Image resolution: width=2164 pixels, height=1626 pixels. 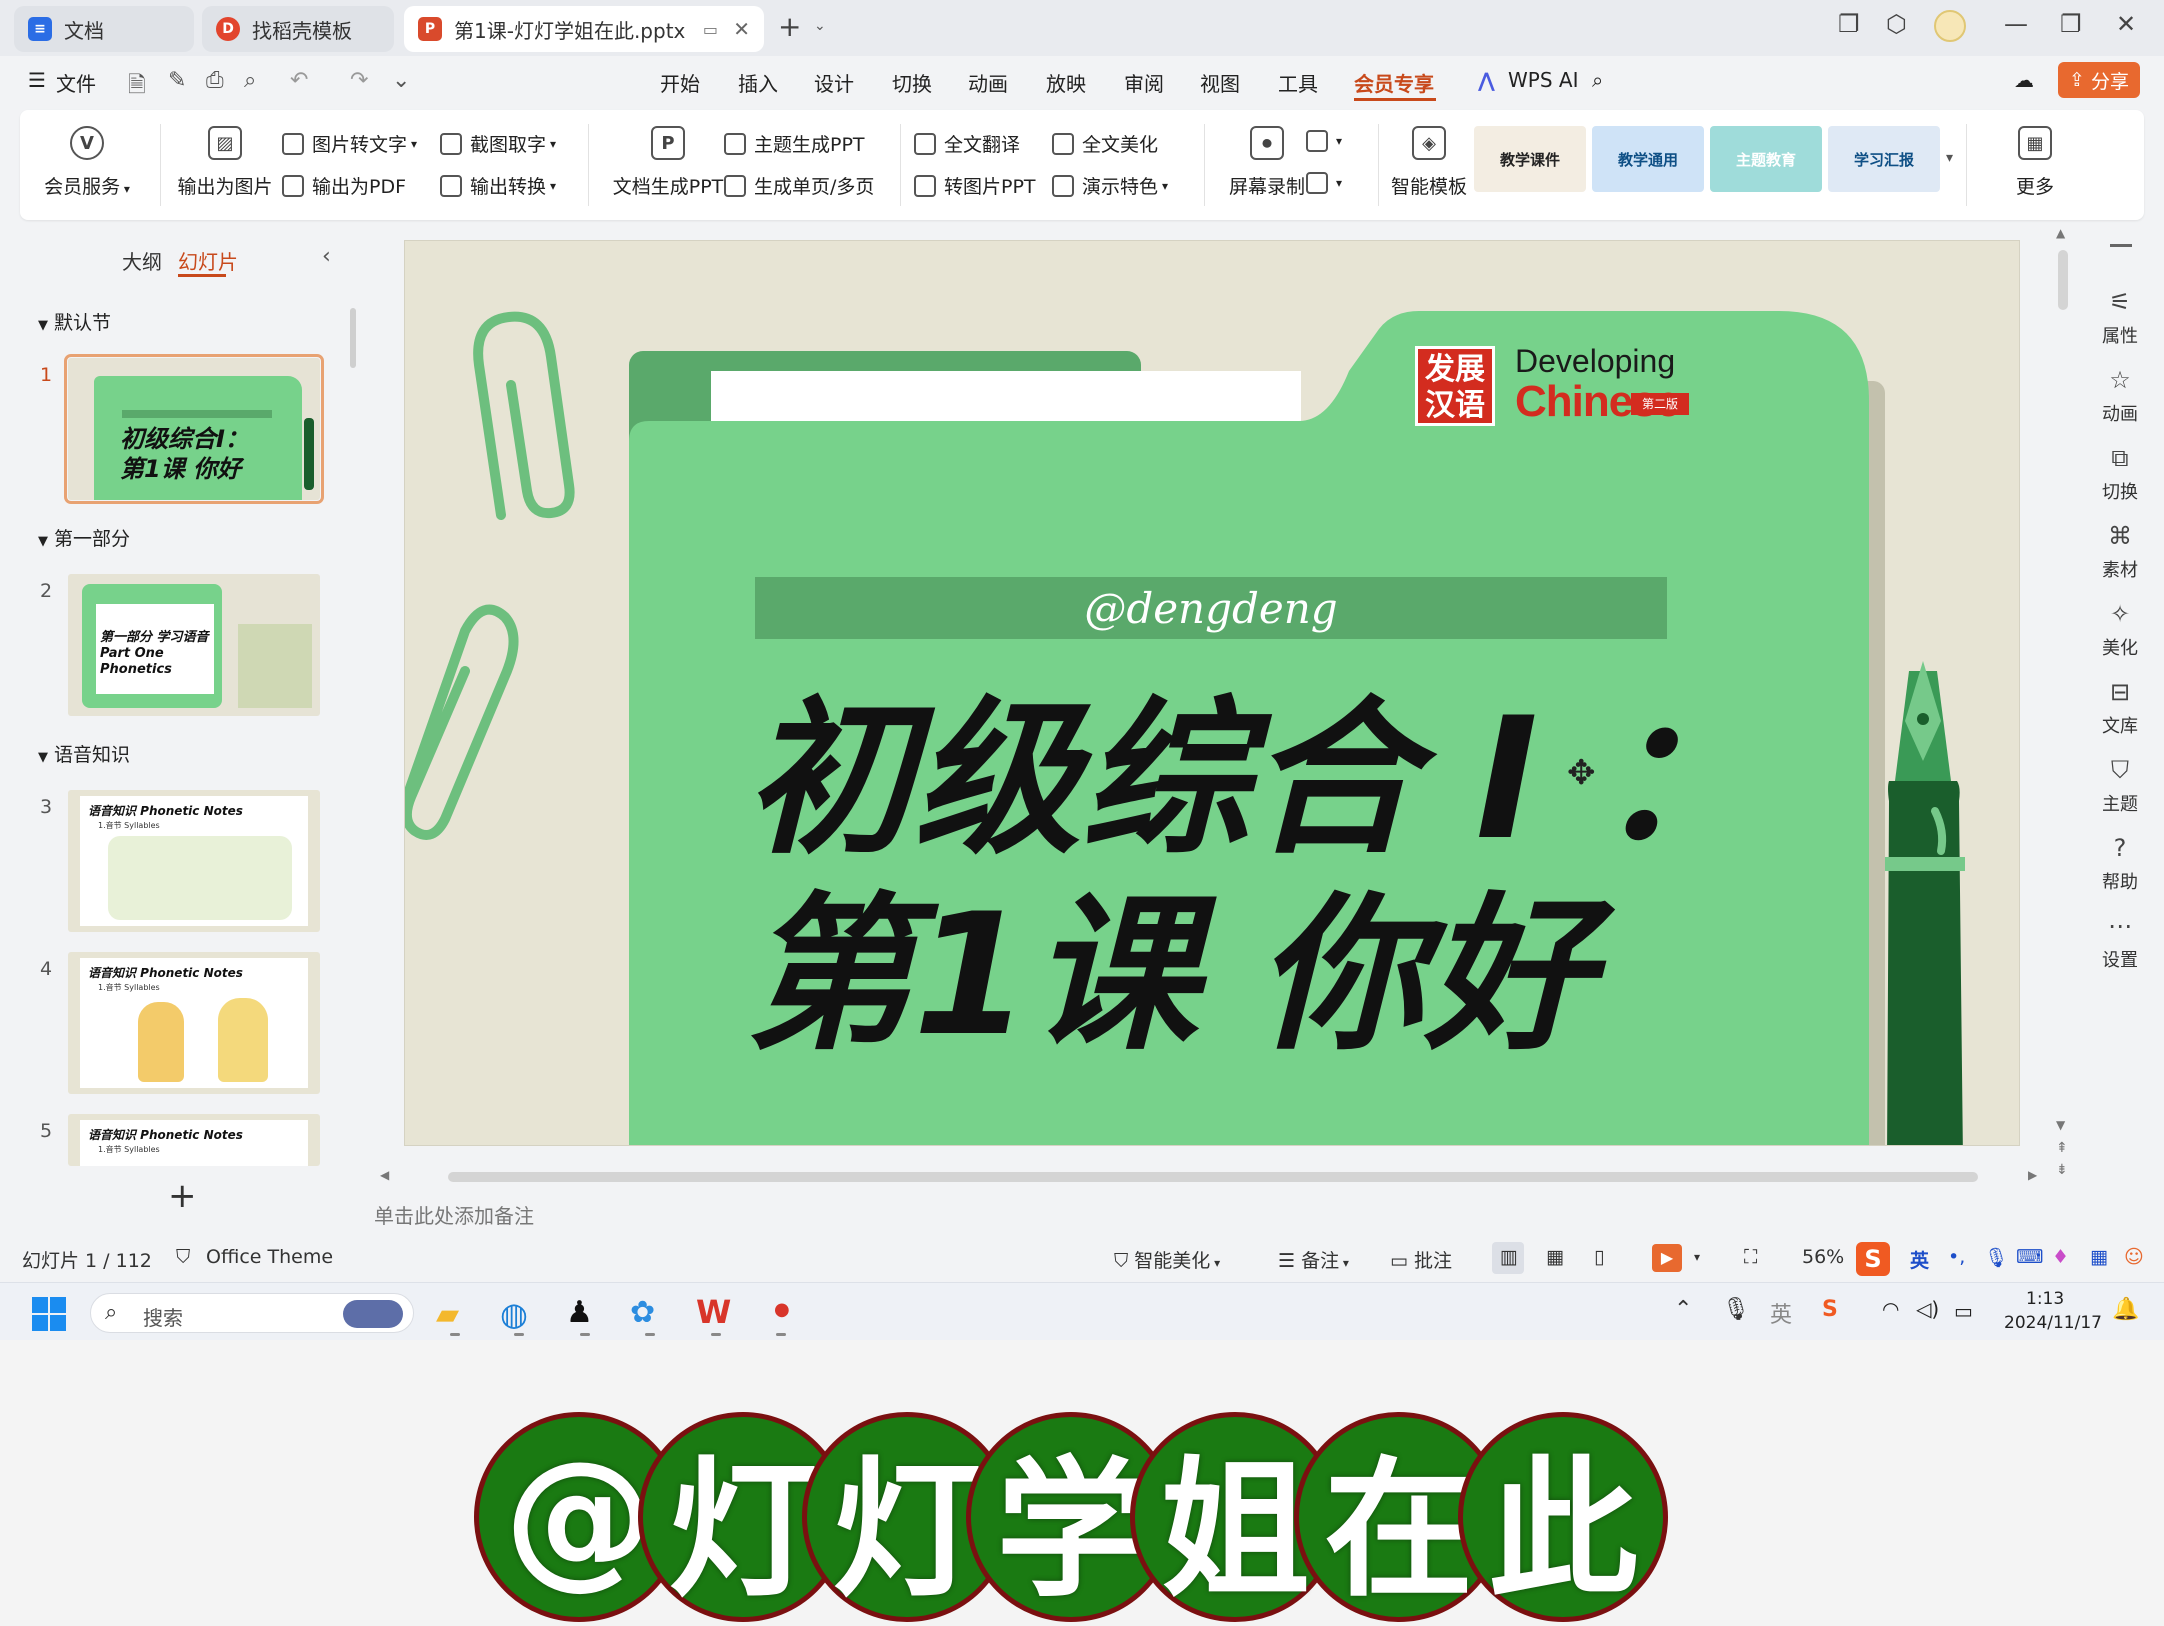 What do you see at coordinates (1204, 1213) in the screenshot?
I see `notes-input: 单击此处添加备注` at bounding box center [1204, 1213].